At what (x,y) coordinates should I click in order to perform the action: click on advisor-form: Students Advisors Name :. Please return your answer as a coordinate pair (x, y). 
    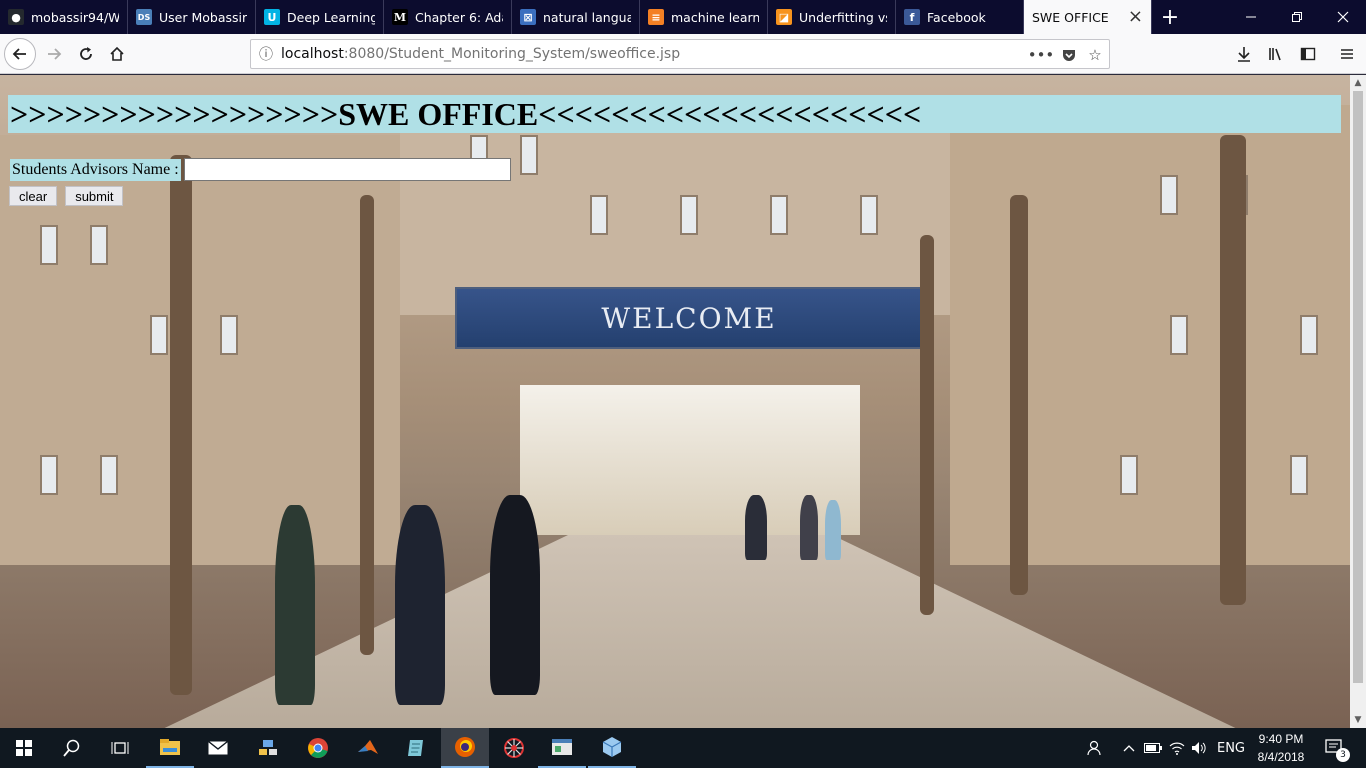
    Looking at the image, I should click on (260, 169).